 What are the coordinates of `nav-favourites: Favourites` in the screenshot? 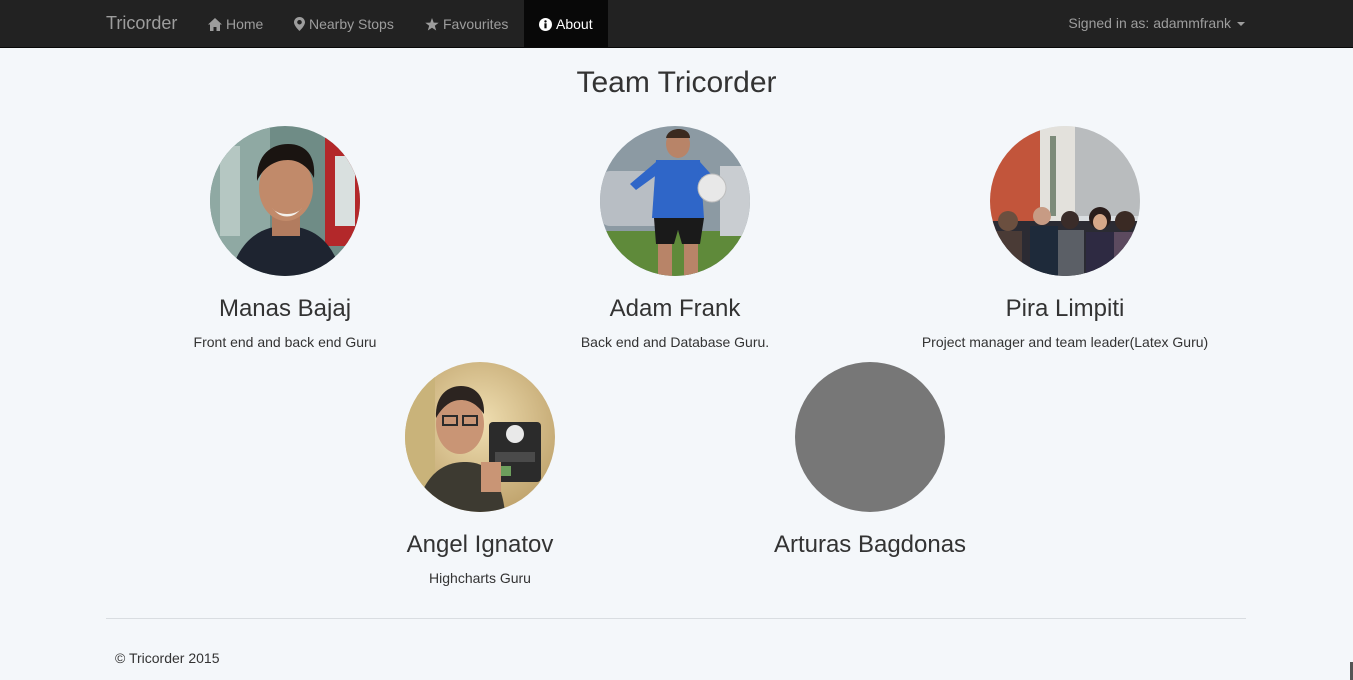 It's located at (466, 24).